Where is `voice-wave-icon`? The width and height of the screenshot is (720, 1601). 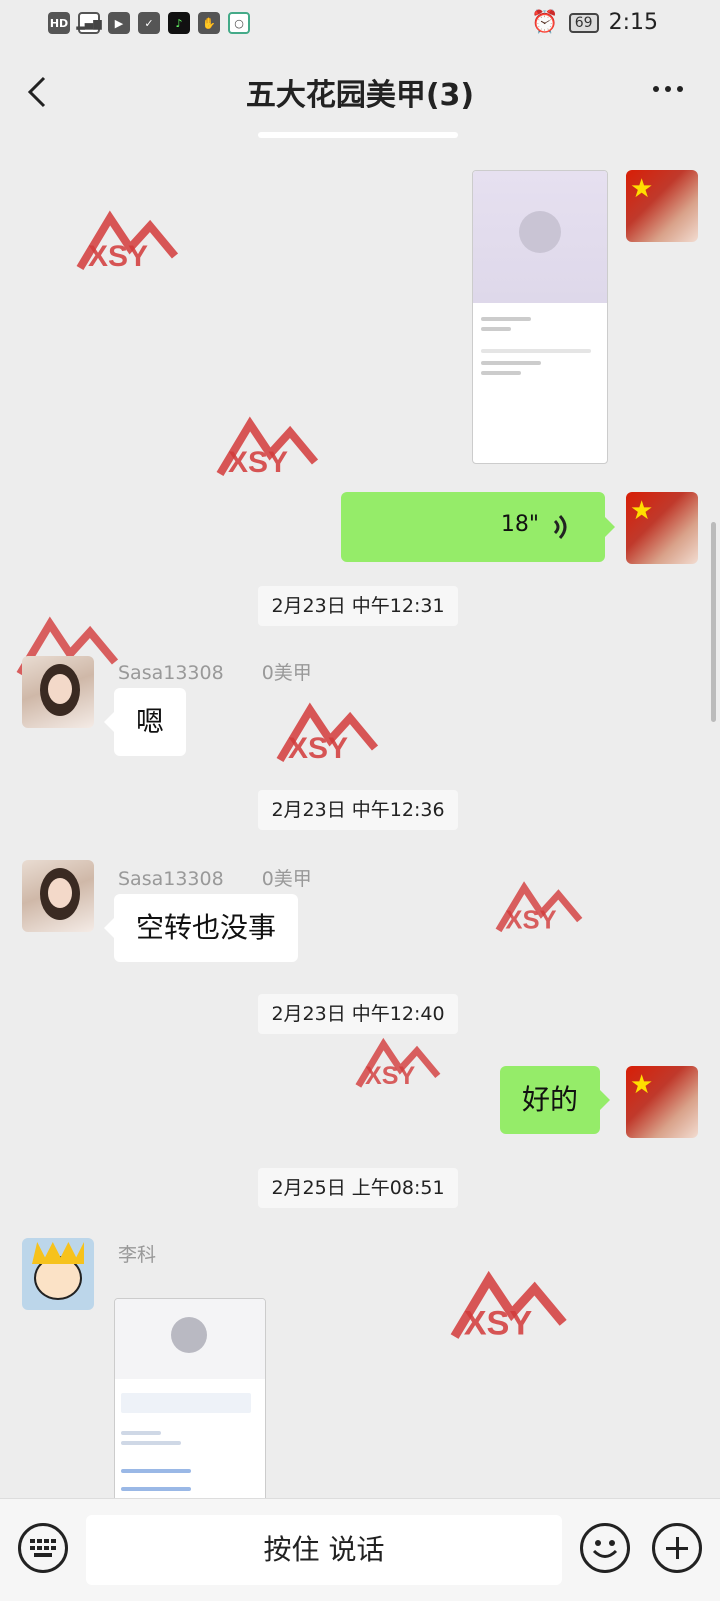
voice-wave-icon is located at coordinates (560, 527).